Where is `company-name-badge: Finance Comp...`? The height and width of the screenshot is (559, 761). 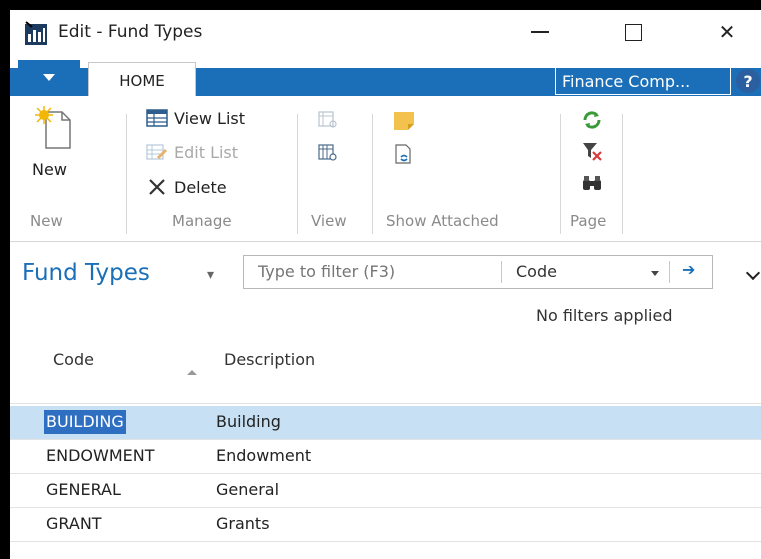 company-name-badge: Finance Comp... is located at coordinates (643, 81).